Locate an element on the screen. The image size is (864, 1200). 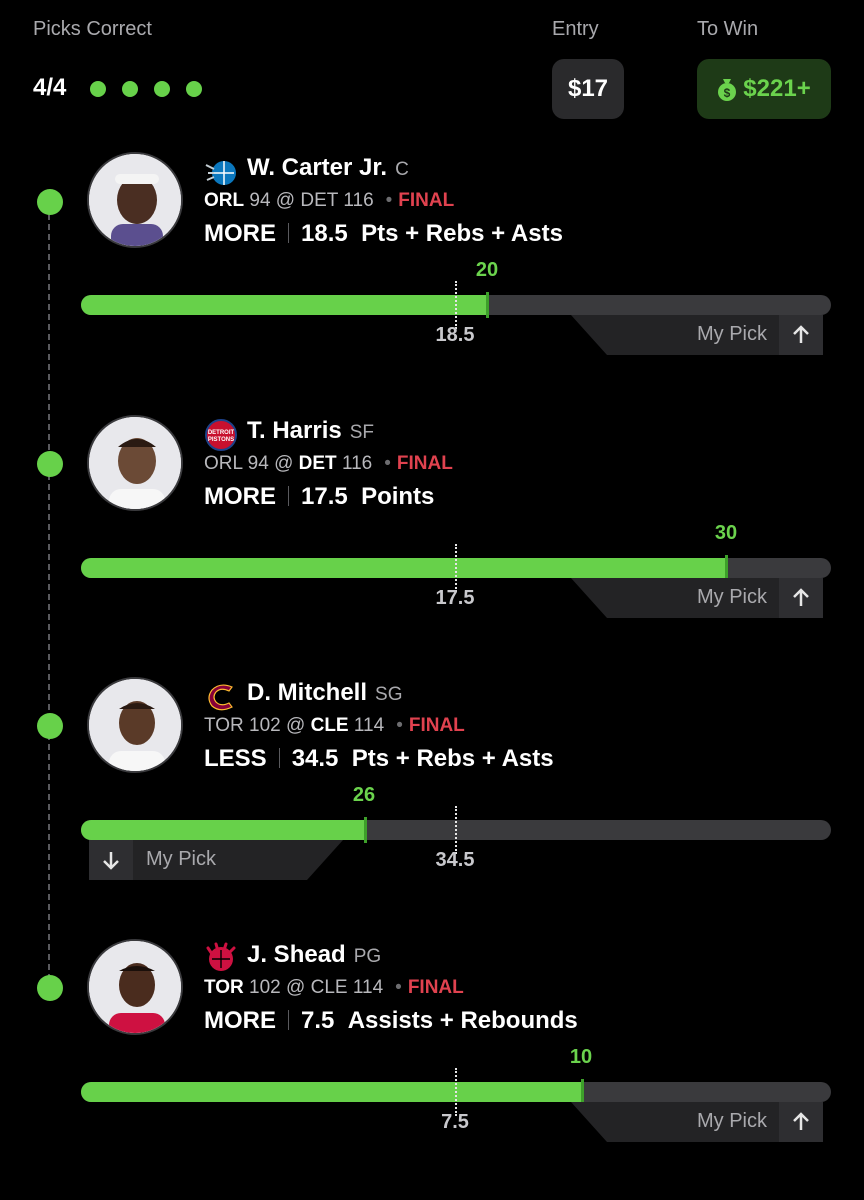
pick-line-value: 7.5 is located at coordinates (318, 1020).